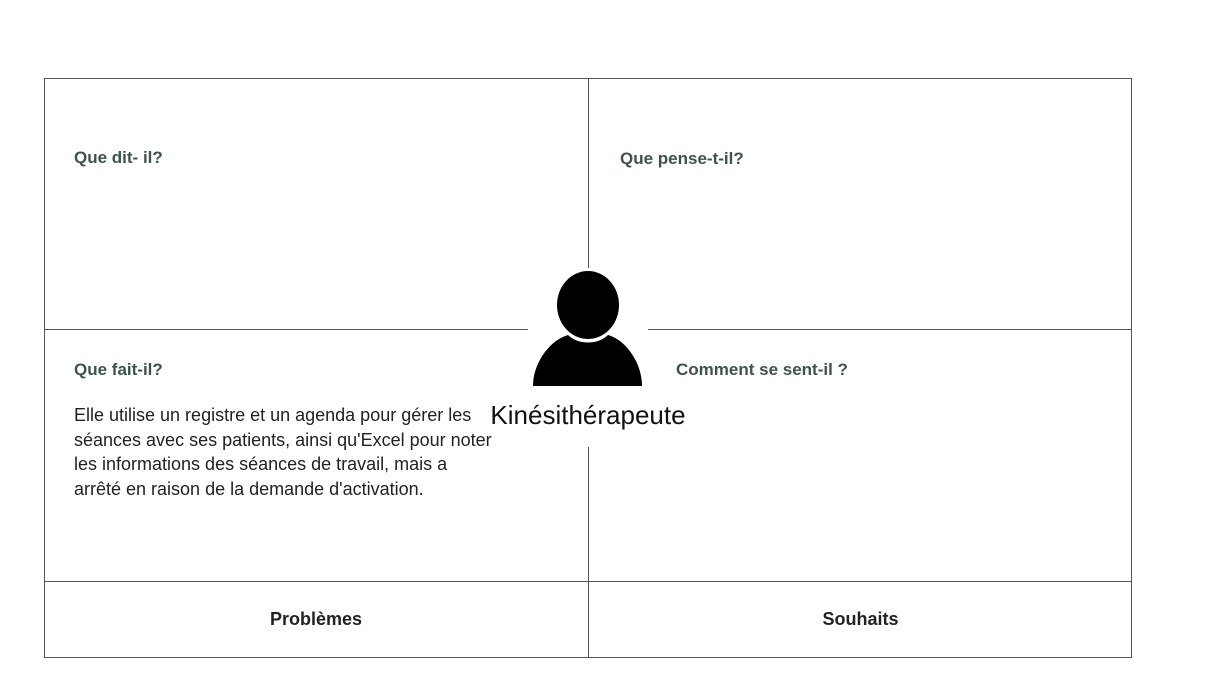 This screenshot has height=680, width=1210. What do you see at coordinates (860, 619) in the screenshot?
I see `wishes-label: Souhaits` at bounding box center [860, 619].